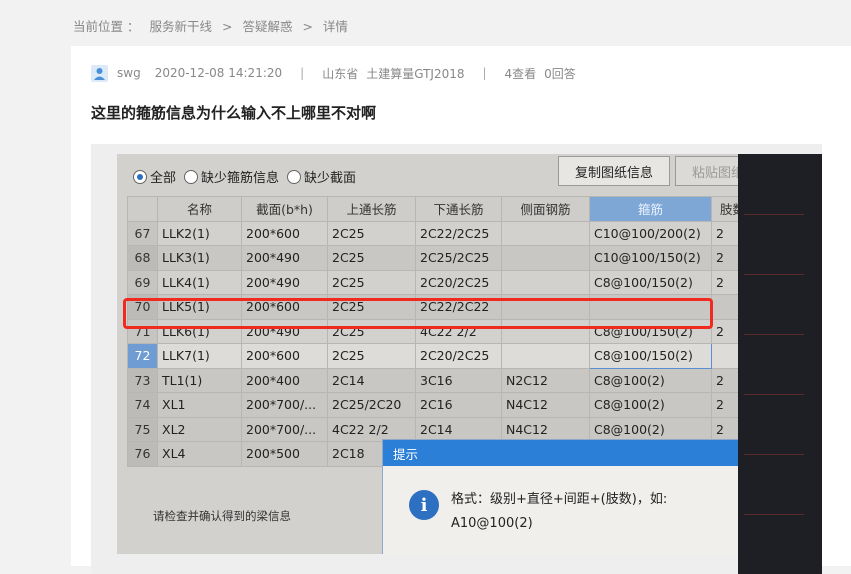  I want to click on red-annotation-box, so click(418, 313).